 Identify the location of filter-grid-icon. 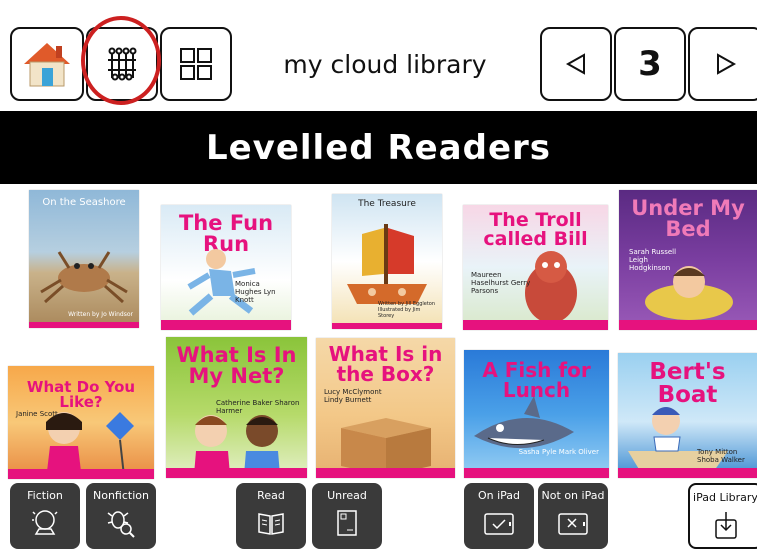
(122, 64).